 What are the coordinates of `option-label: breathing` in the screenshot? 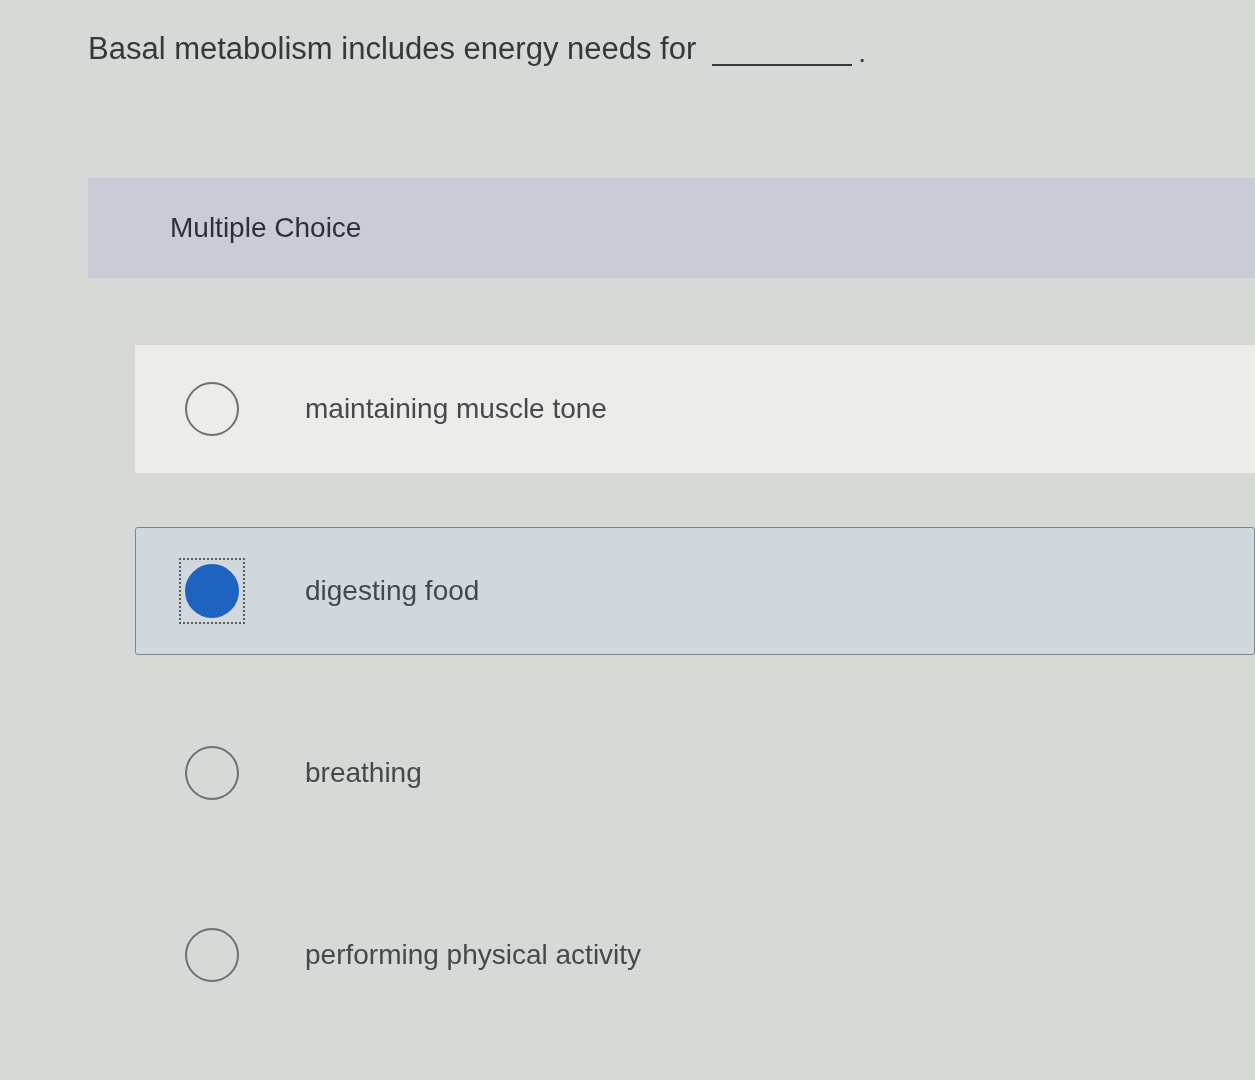 It's located at (363, 773).